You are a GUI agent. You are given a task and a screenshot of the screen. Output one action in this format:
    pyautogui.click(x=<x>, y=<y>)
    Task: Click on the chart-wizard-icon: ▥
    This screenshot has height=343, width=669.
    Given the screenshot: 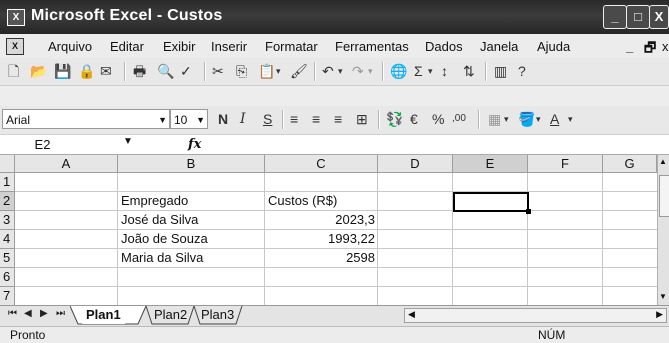 What is the action you would take?
    pyautogui.click(x=500, y=71)
    